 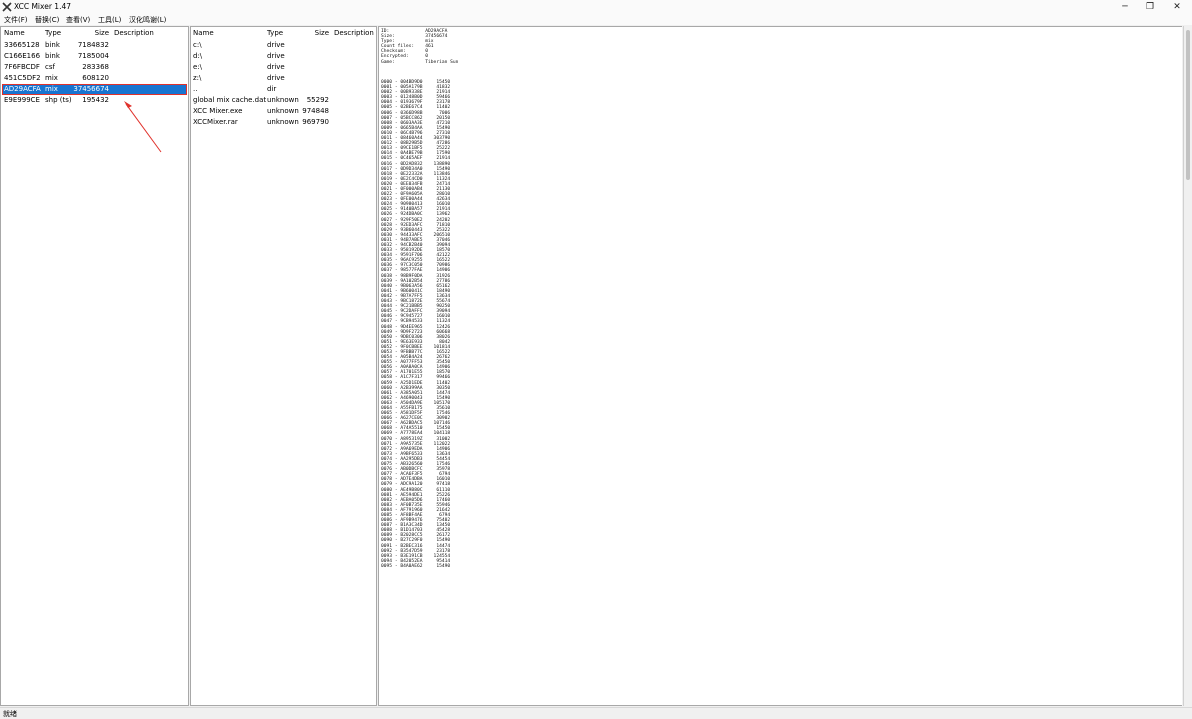 What do you see at coordinates (596, 712) in the screenshot?
I see `status-bar: 就绪` at bounding box center [596, 712].